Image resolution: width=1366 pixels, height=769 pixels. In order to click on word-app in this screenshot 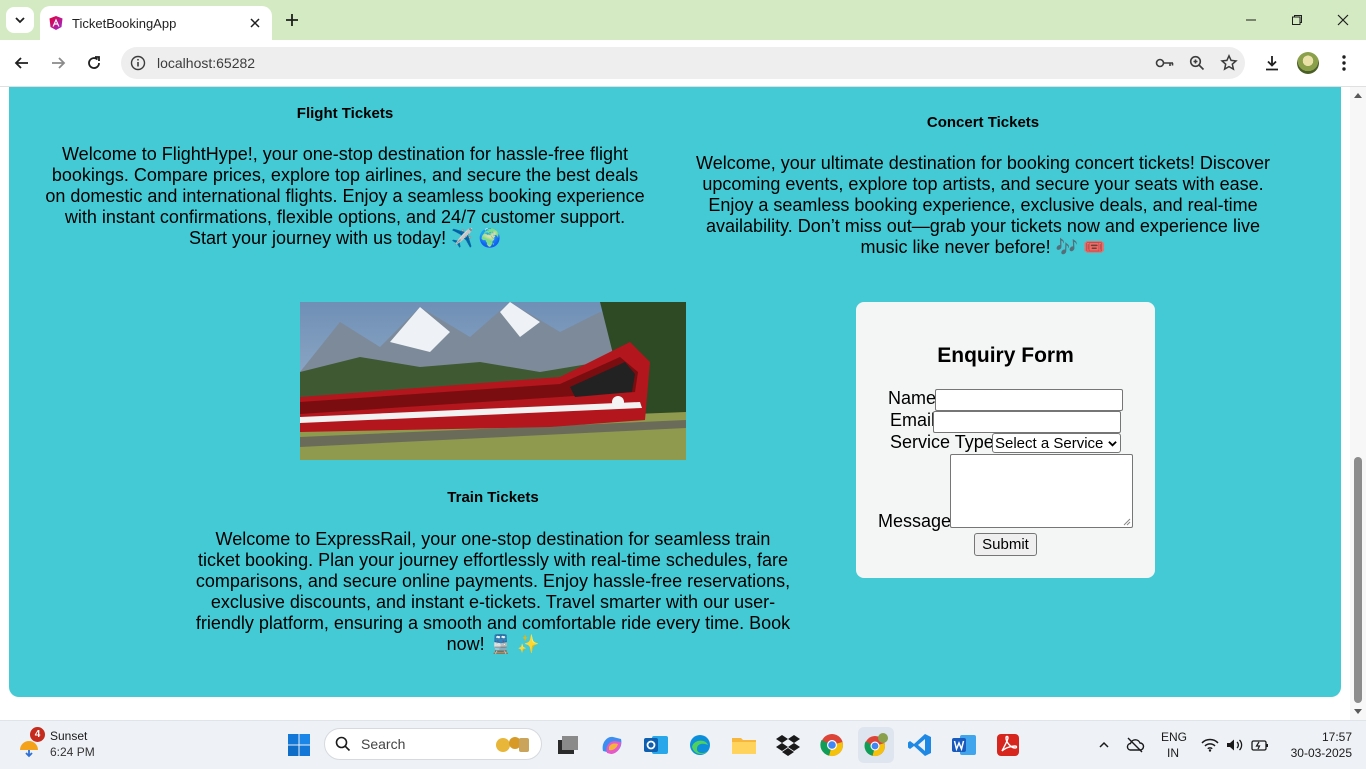, I will do `click(964, 745)`.